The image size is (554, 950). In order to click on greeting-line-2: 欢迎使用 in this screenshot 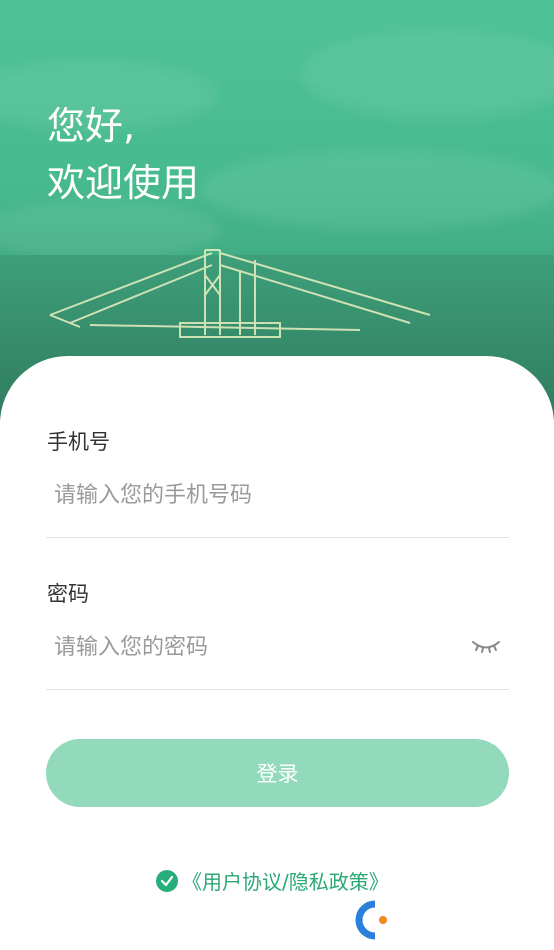, I will do `click(123, 183)`.